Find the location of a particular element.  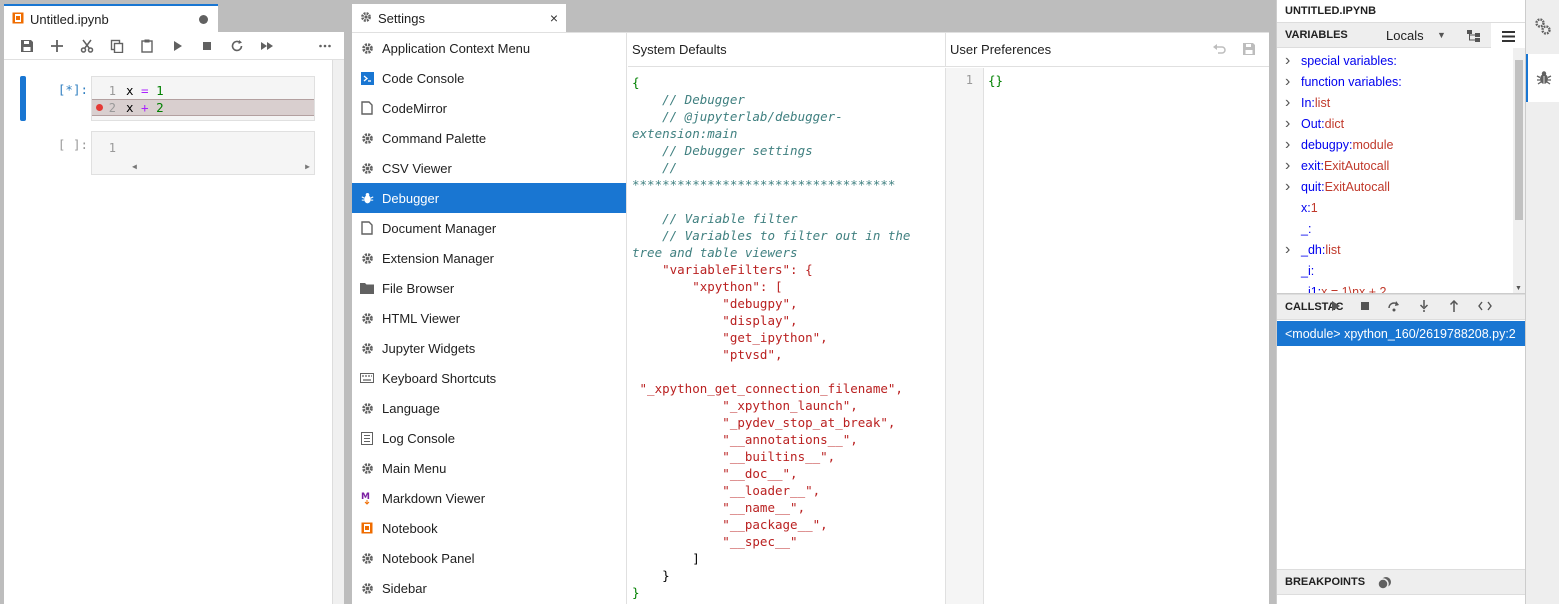

code-line: { is located at coordinates (788, 82).